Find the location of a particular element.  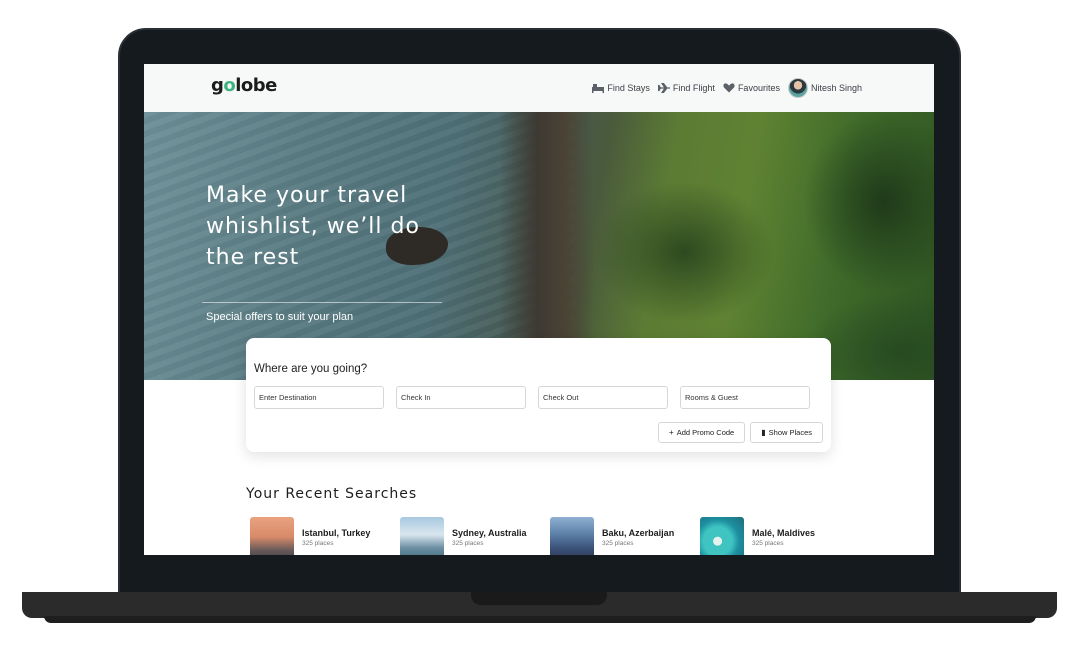

recent-item-baku: Baku, Azerbaijan 325 places is located at coordinates (625, 536).